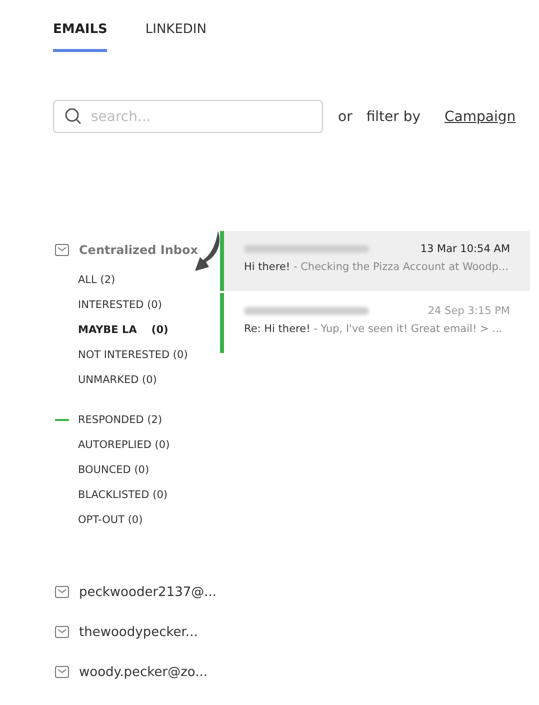  I want to click on campaign-link: Campaign, so click(480, 116).